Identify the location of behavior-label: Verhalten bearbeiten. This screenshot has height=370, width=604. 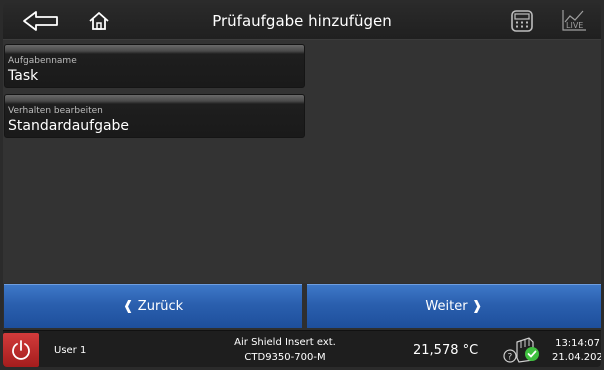
(55, 111).